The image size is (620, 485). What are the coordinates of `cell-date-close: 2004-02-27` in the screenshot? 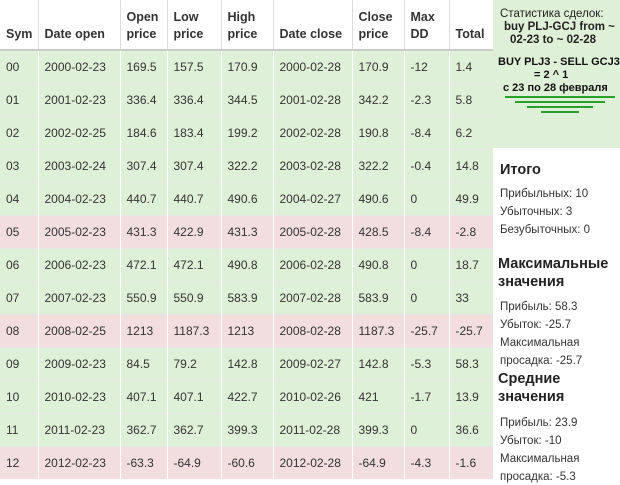 It's located at (313, 198).